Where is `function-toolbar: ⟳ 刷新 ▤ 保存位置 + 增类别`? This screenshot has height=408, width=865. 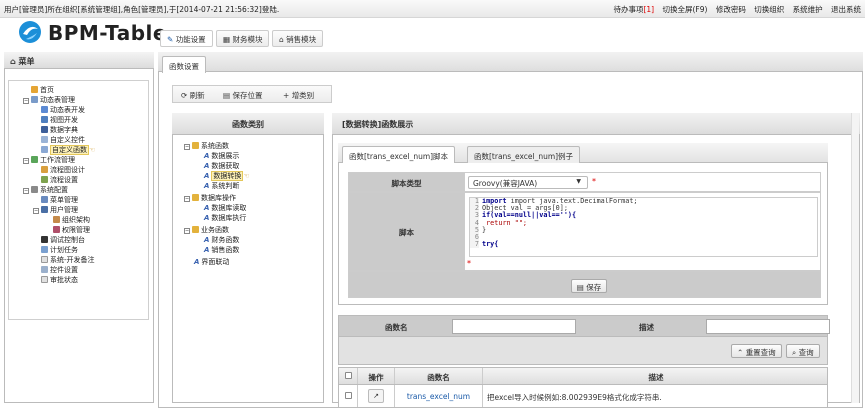 function-toolbar: ⟳ 刷新 ▤ 保存位置 + 增类别 is located at coordinates (252, 94).